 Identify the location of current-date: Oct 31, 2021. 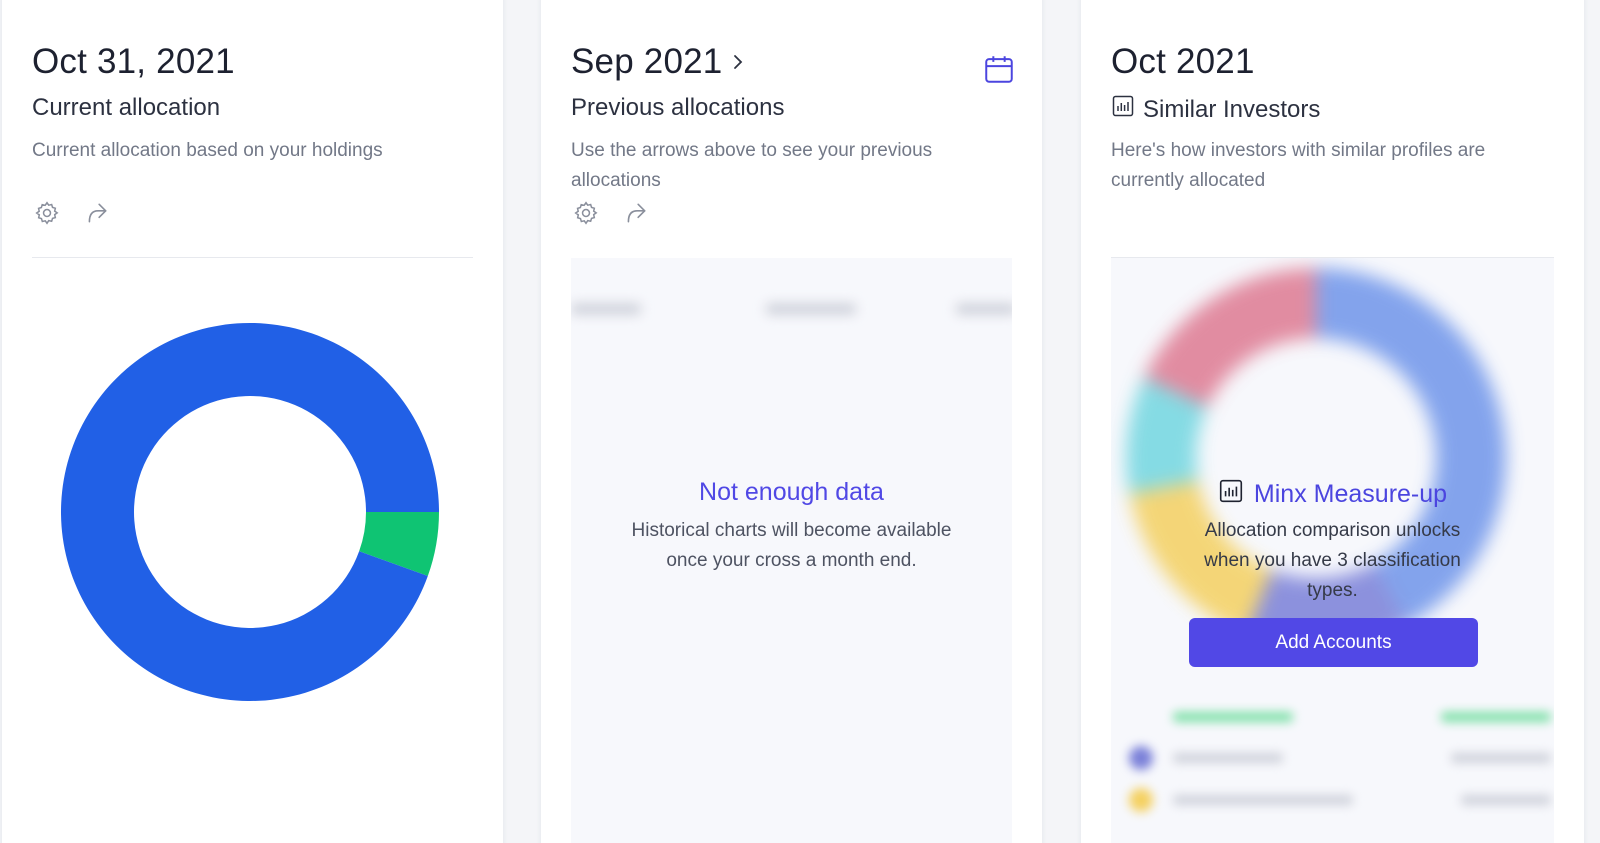
(133, 61).